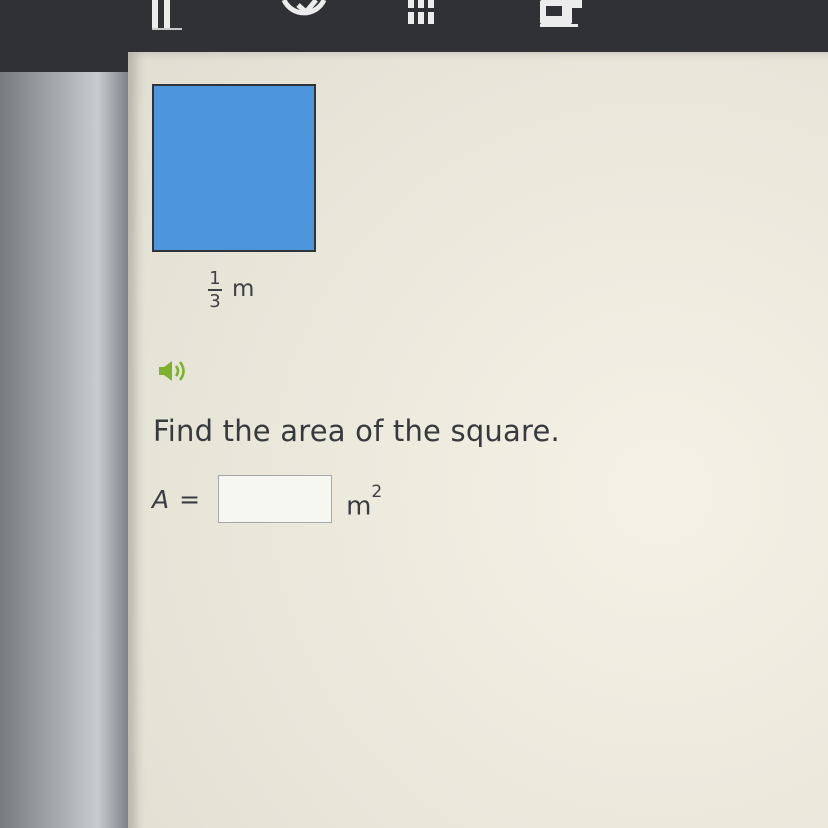  What do you see at coordinates (304, 18) in the screenshot?
I see `check-circle-icon` at bounding box center [304, 18].